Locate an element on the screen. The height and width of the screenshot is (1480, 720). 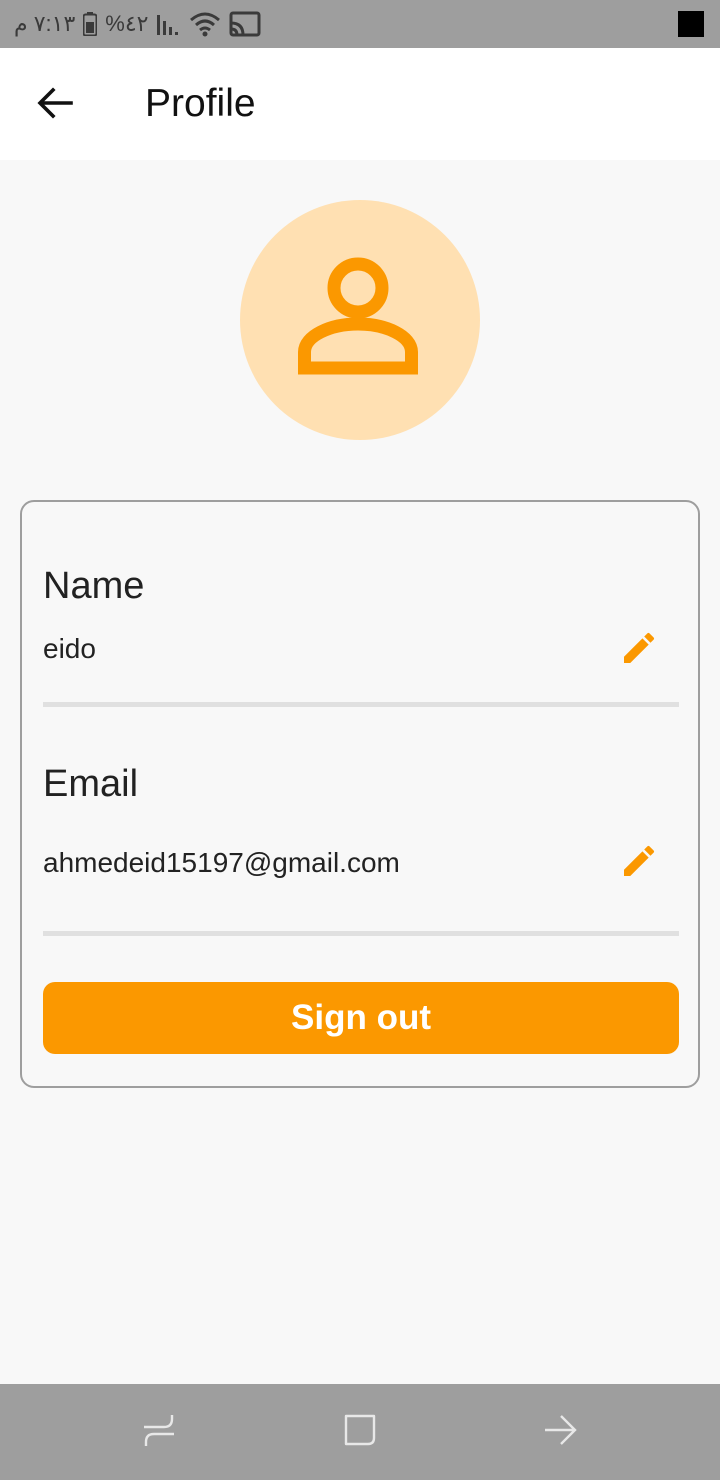
status-time: ٧:١٣ م is located at coordinates (45, 23).